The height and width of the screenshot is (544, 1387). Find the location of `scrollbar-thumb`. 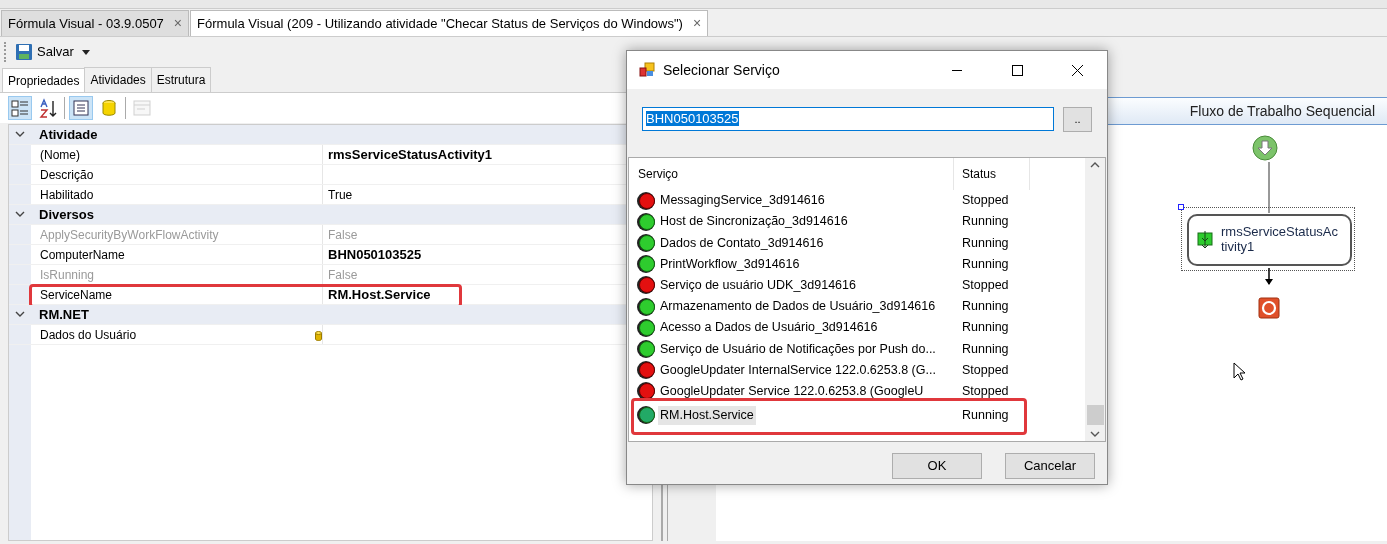

scrollbar-thumb is located at coordinates (1095, 415).